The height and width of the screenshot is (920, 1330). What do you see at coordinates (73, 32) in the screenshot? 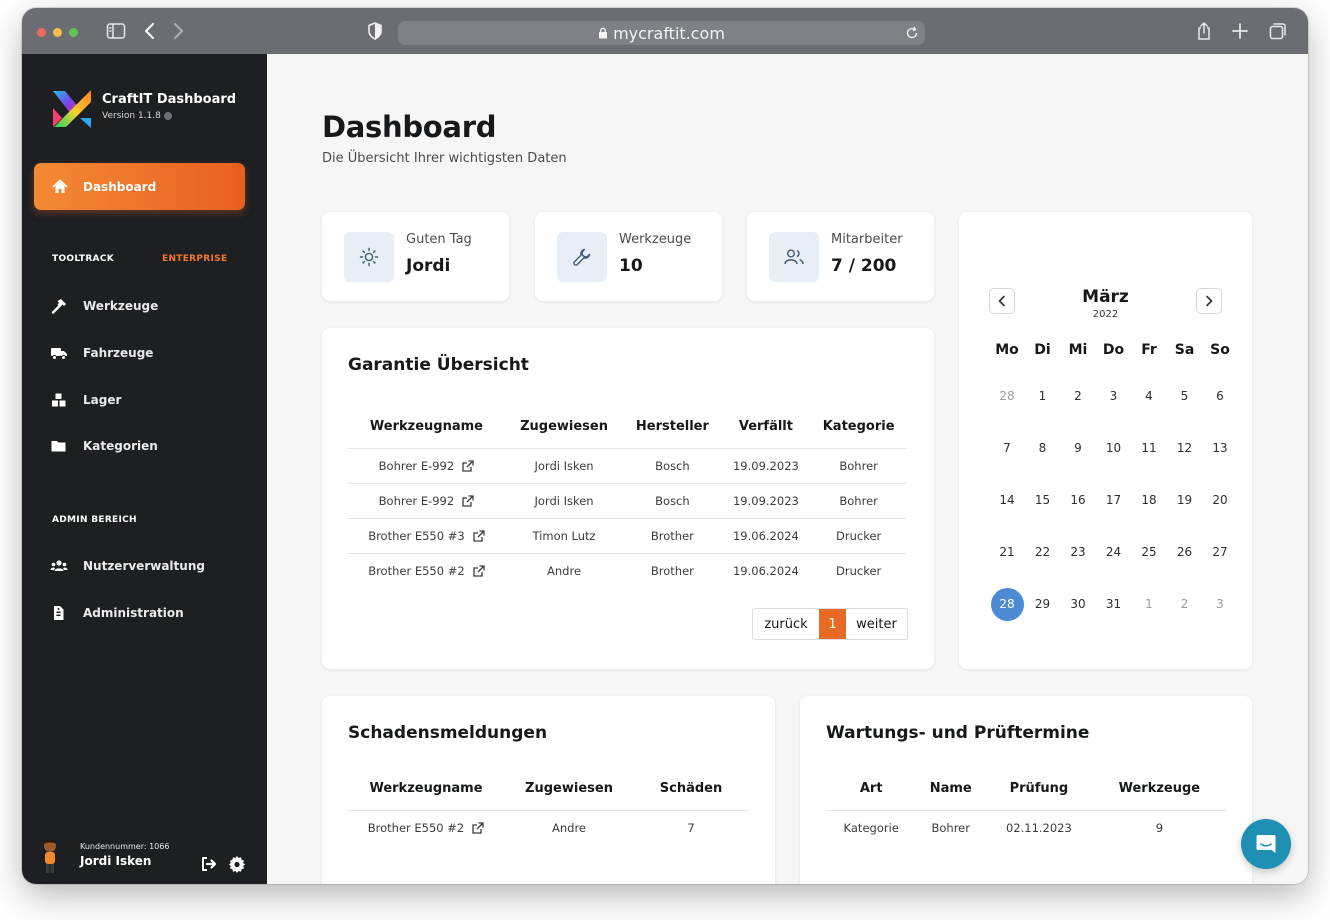
I see `maximize-window-button` at bounding box center [73, 32].